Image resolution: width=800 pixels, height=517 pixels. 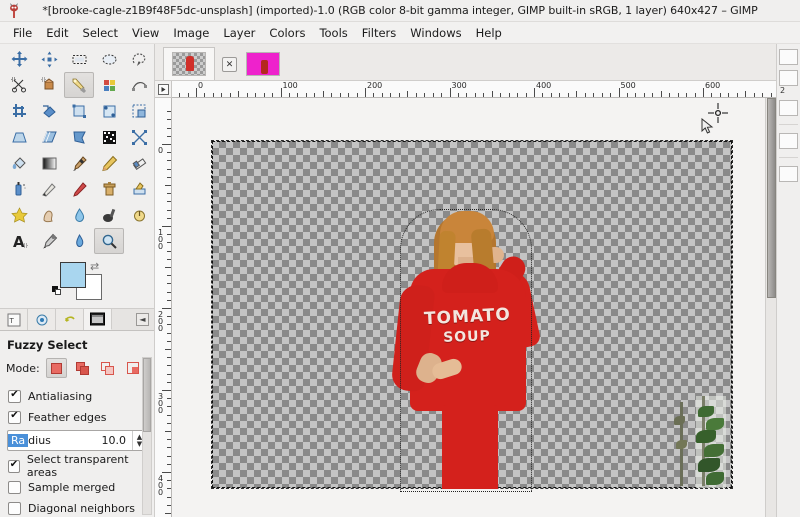 What do you see at coordinates (49, 241) in the screenshot?
I see `color-picker-tool` at bounding box center [49, 241].